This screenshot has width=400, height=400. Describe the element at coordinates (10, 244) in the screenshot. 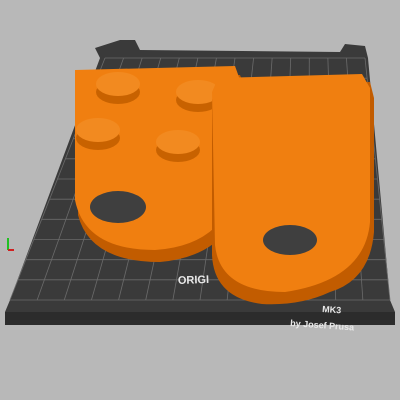

I see `axis-origin-icon` at that location.